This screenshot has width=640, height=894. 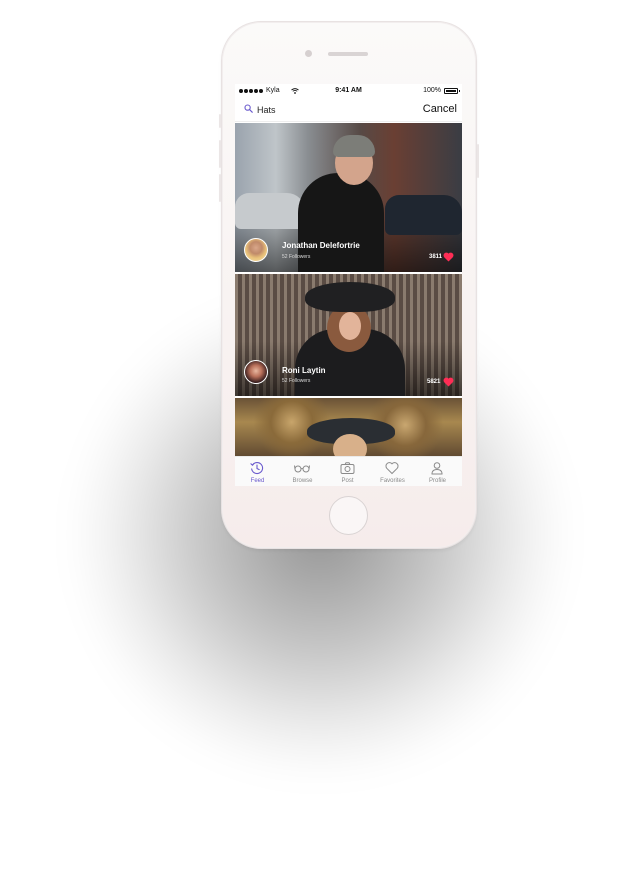 What do you see at coordinates (347, 468) in the screenshot?
I see `camera-icon` at bounding box center [347, 468].